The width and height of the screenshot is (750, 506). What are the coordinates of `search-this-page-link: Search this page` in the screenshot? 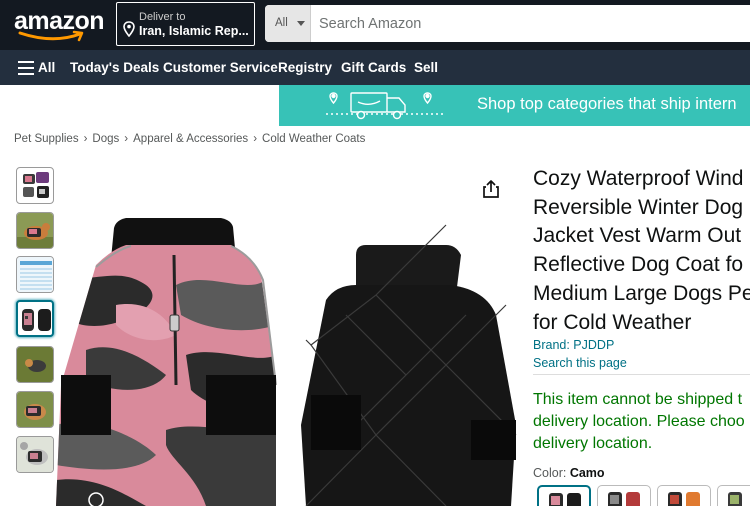 It's located at (580, 363).